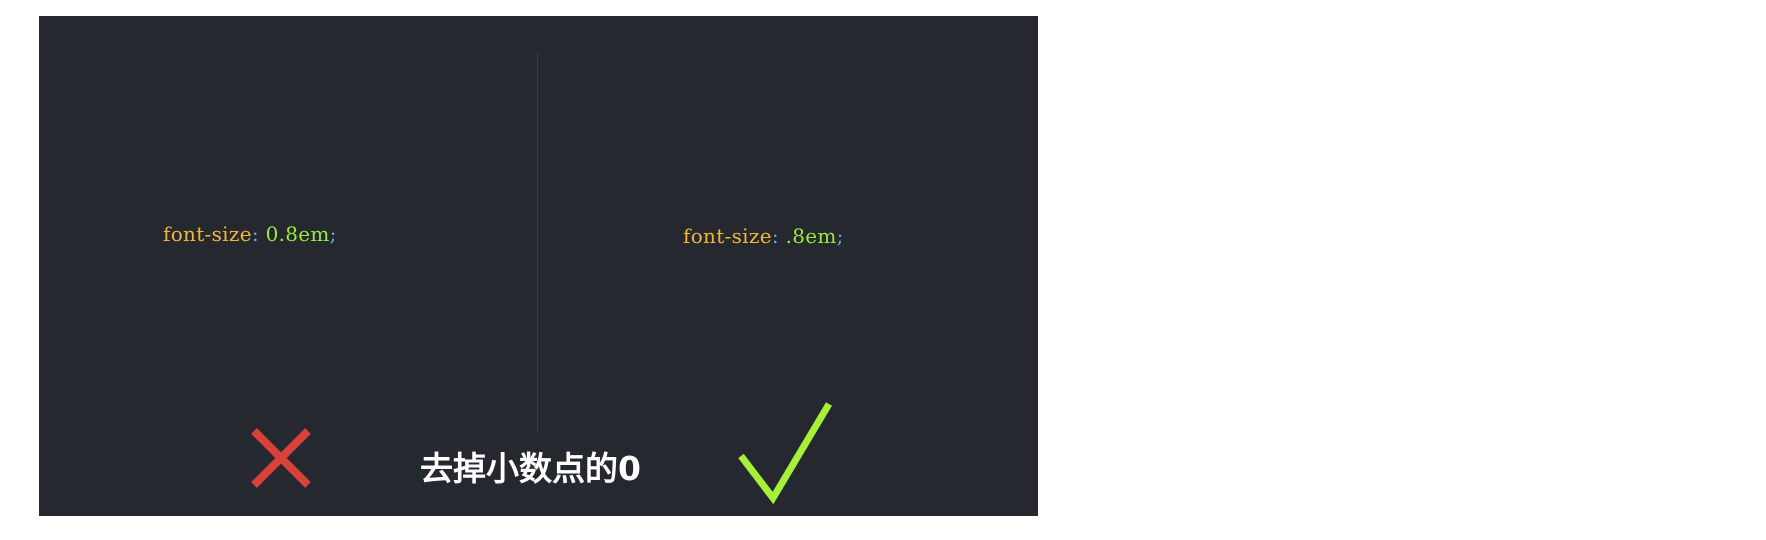  What do you see at coordinates (537, 242) in the screenshot?
I see `divider` at bounding box center [537, 242].